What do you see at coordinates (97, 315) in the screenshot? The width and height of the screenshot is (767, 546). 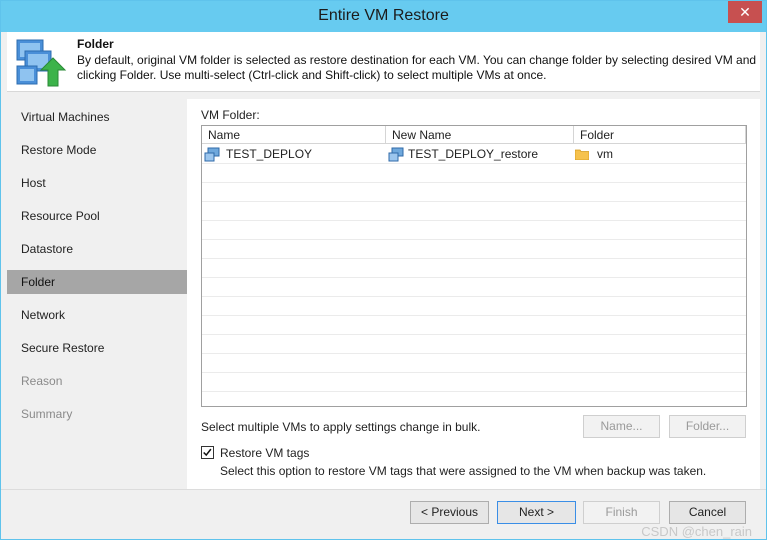 I see `nav-item-network: Network` at bounding box center [97, 315].